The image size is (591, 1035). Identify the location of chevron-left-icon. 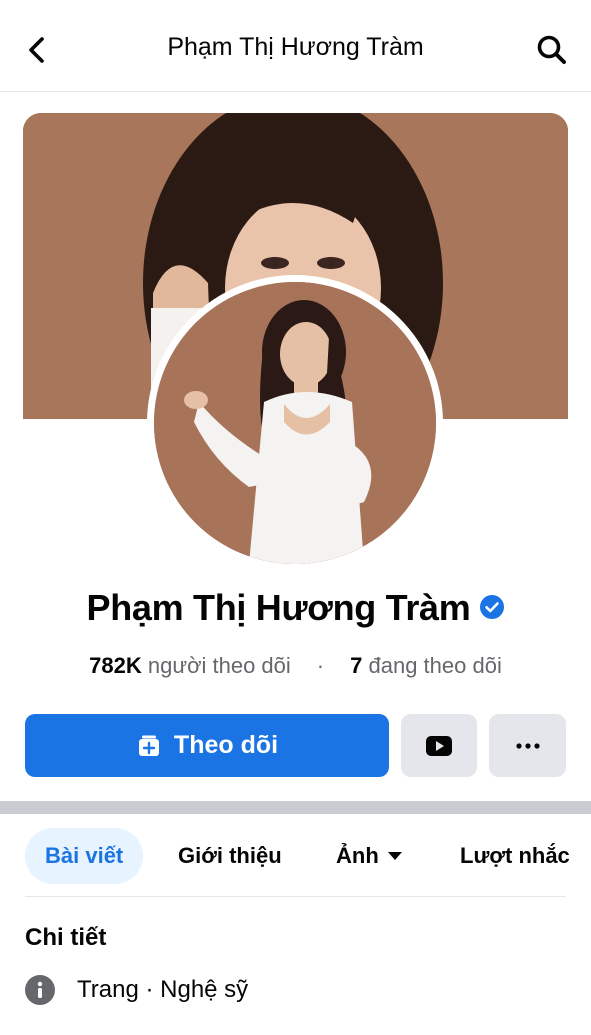
(36, 50).